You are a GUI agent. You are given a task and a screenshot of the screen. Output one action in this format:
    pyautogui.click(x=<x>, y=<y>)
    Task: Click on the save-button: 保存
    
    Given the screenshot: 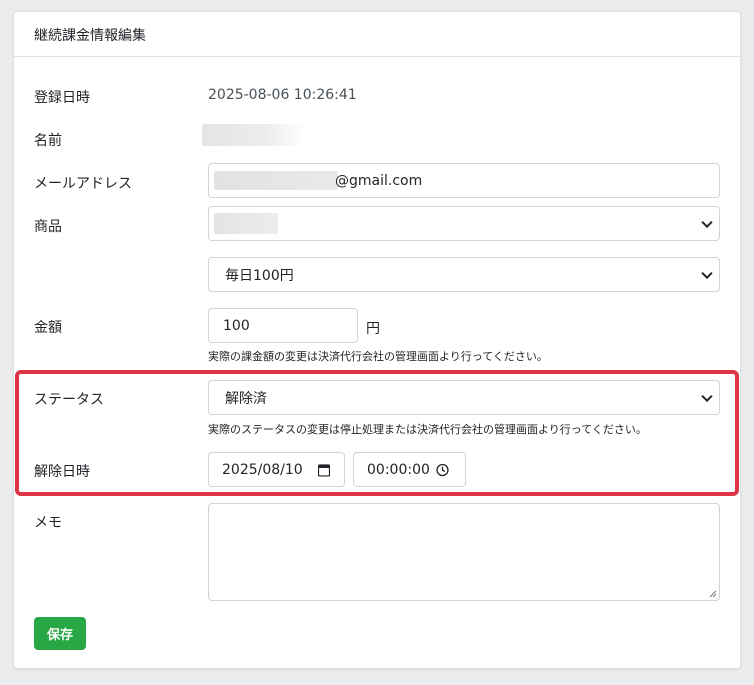 What is the action you would take?
    pyautogui.click(x=60, y=633)
    